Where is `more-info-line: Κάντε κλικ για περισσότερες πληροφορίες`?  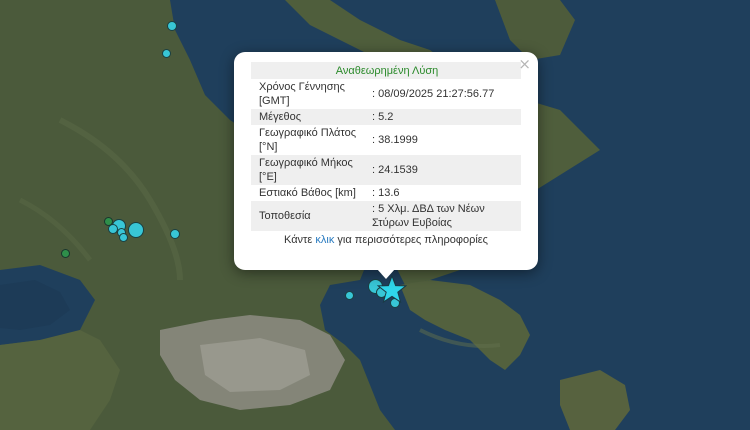 more-info-line: Κάντε κλικ για περισσότερες πληροφορίες is located at coordinates (386, 240).